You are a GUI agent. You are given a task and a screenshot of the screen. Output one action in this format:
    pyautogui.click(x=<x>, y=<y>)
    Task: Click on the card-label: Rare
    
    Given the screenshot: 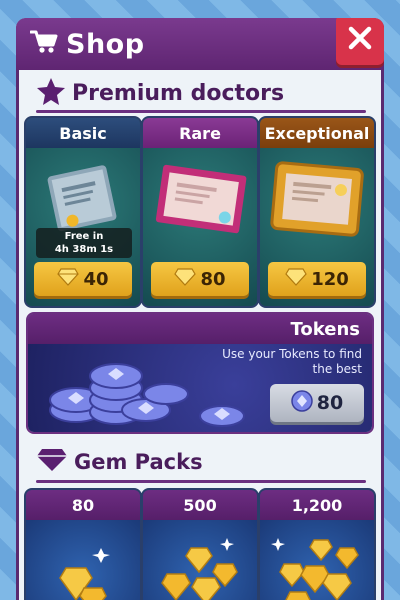 What is the action you would take?
    pyautogui.click(x=200, y=133)
    